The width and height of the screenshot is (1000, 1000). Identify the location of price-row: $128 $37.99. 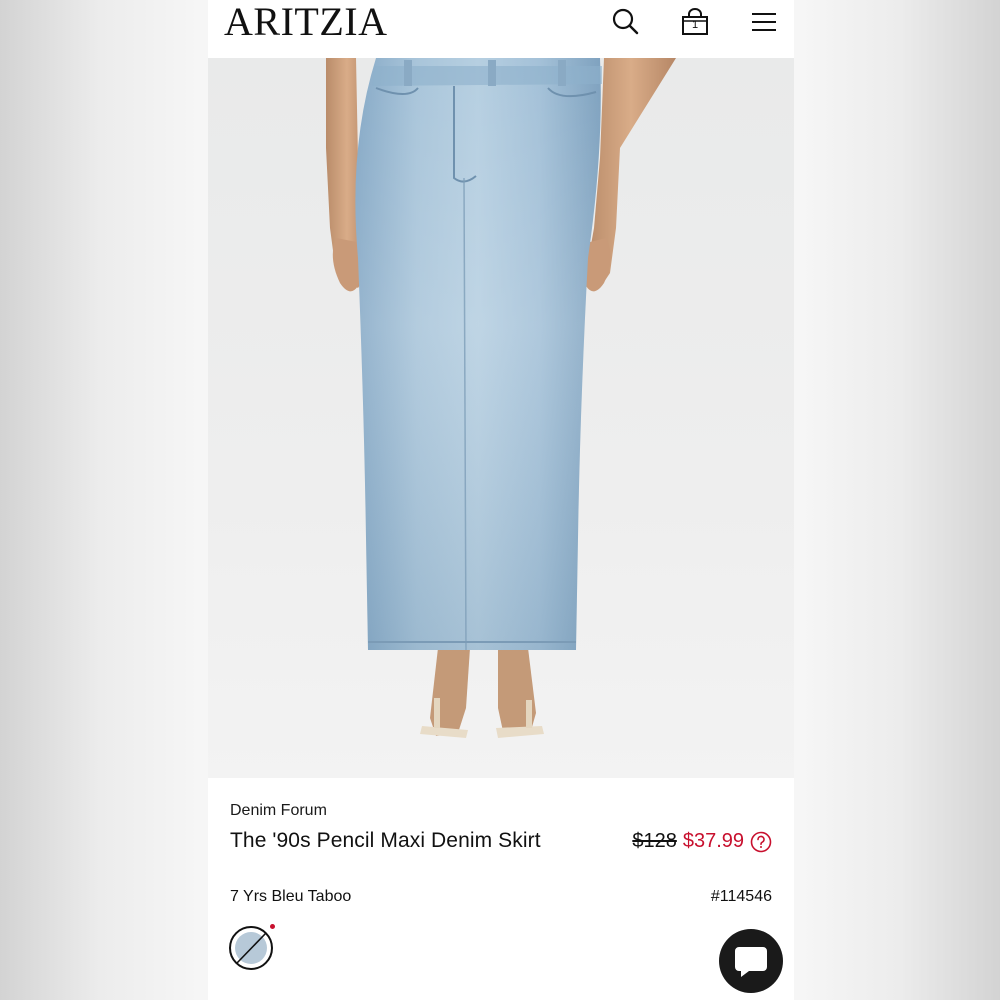
(702, 841).